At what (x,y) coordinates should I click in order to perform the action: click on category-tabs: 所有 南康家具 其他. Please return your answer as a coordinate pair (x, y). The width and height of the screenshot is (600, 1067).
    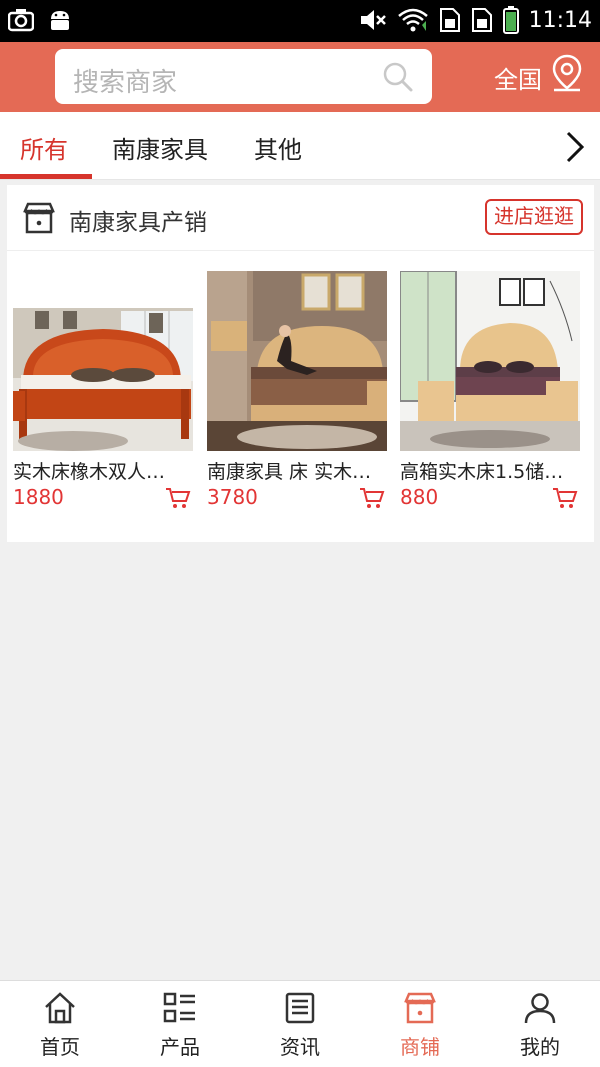
    Looking at the image, I should click on (300, 146).